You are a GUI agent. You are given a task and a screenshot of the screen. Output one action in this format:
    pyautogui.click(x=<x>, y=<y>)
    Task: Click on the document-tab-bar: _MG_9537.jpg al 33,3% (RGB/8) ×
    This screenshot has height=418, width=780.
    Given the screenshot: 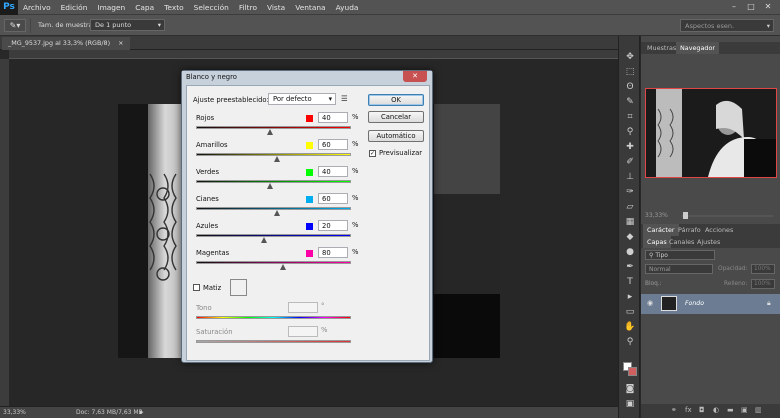 What is the action you would take?
    pyautogui.click(x=309, y=43)
    